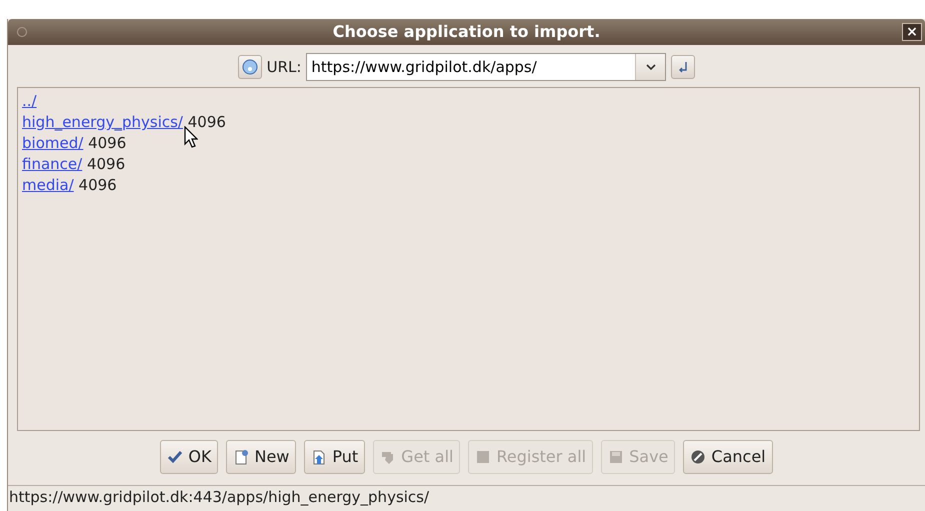 The width and height of the screenshot is (925, 511). Describe the element at coordinates (319, 457) in the screenshot. I see `upload-document-icon` at that location.